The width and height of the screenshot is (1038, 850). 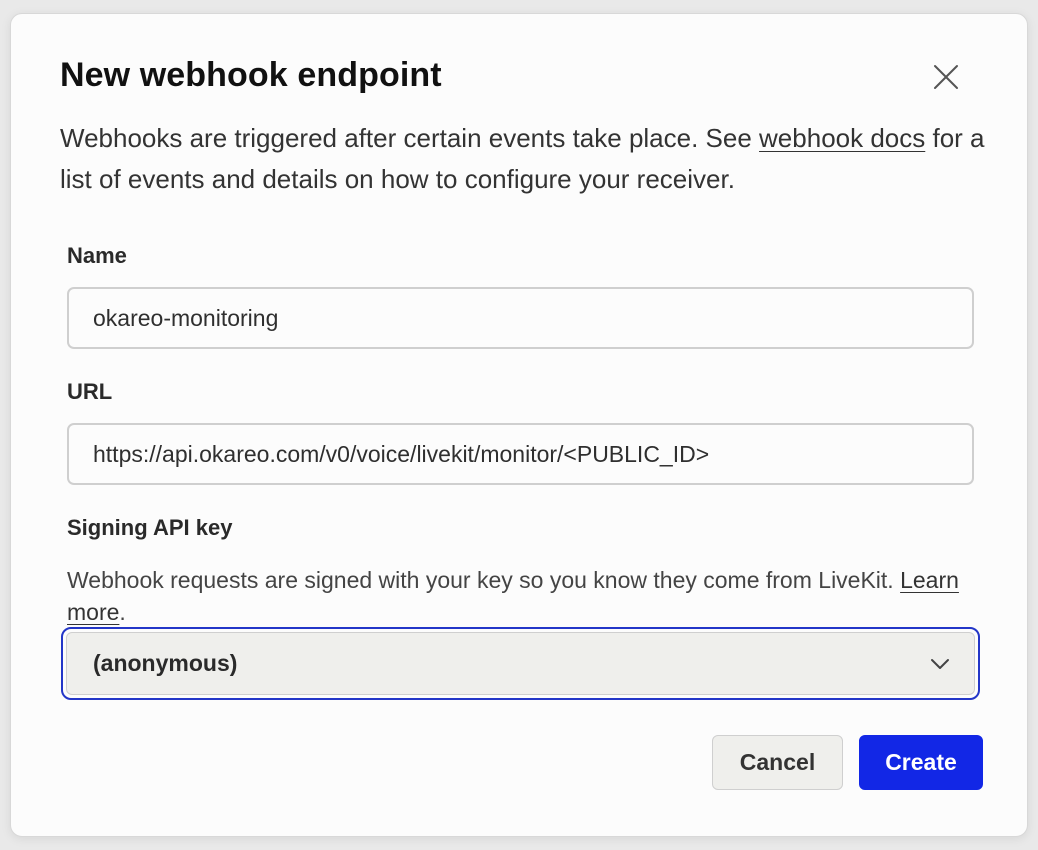 I want to click on help-suffix: ., so click(x=122, y=612).